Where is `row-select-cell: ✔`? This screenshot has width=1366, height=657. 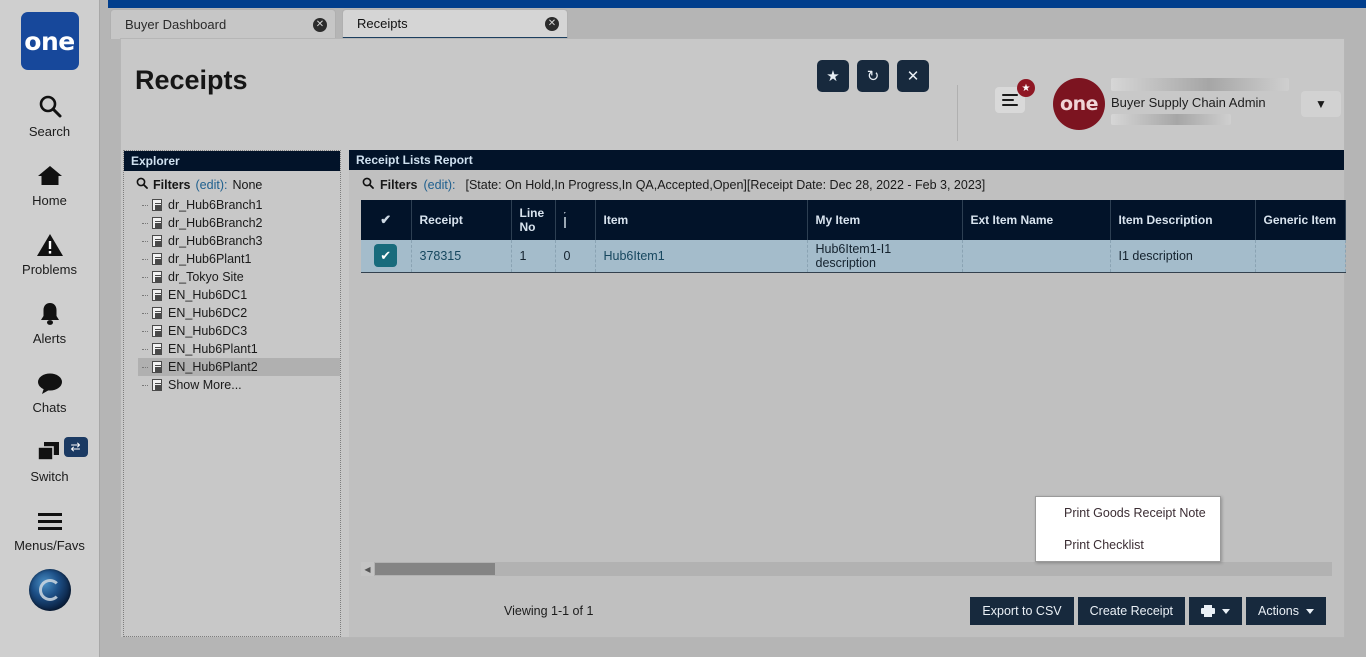
row-select-cell: ✔ is located at coordinates (386, 256).